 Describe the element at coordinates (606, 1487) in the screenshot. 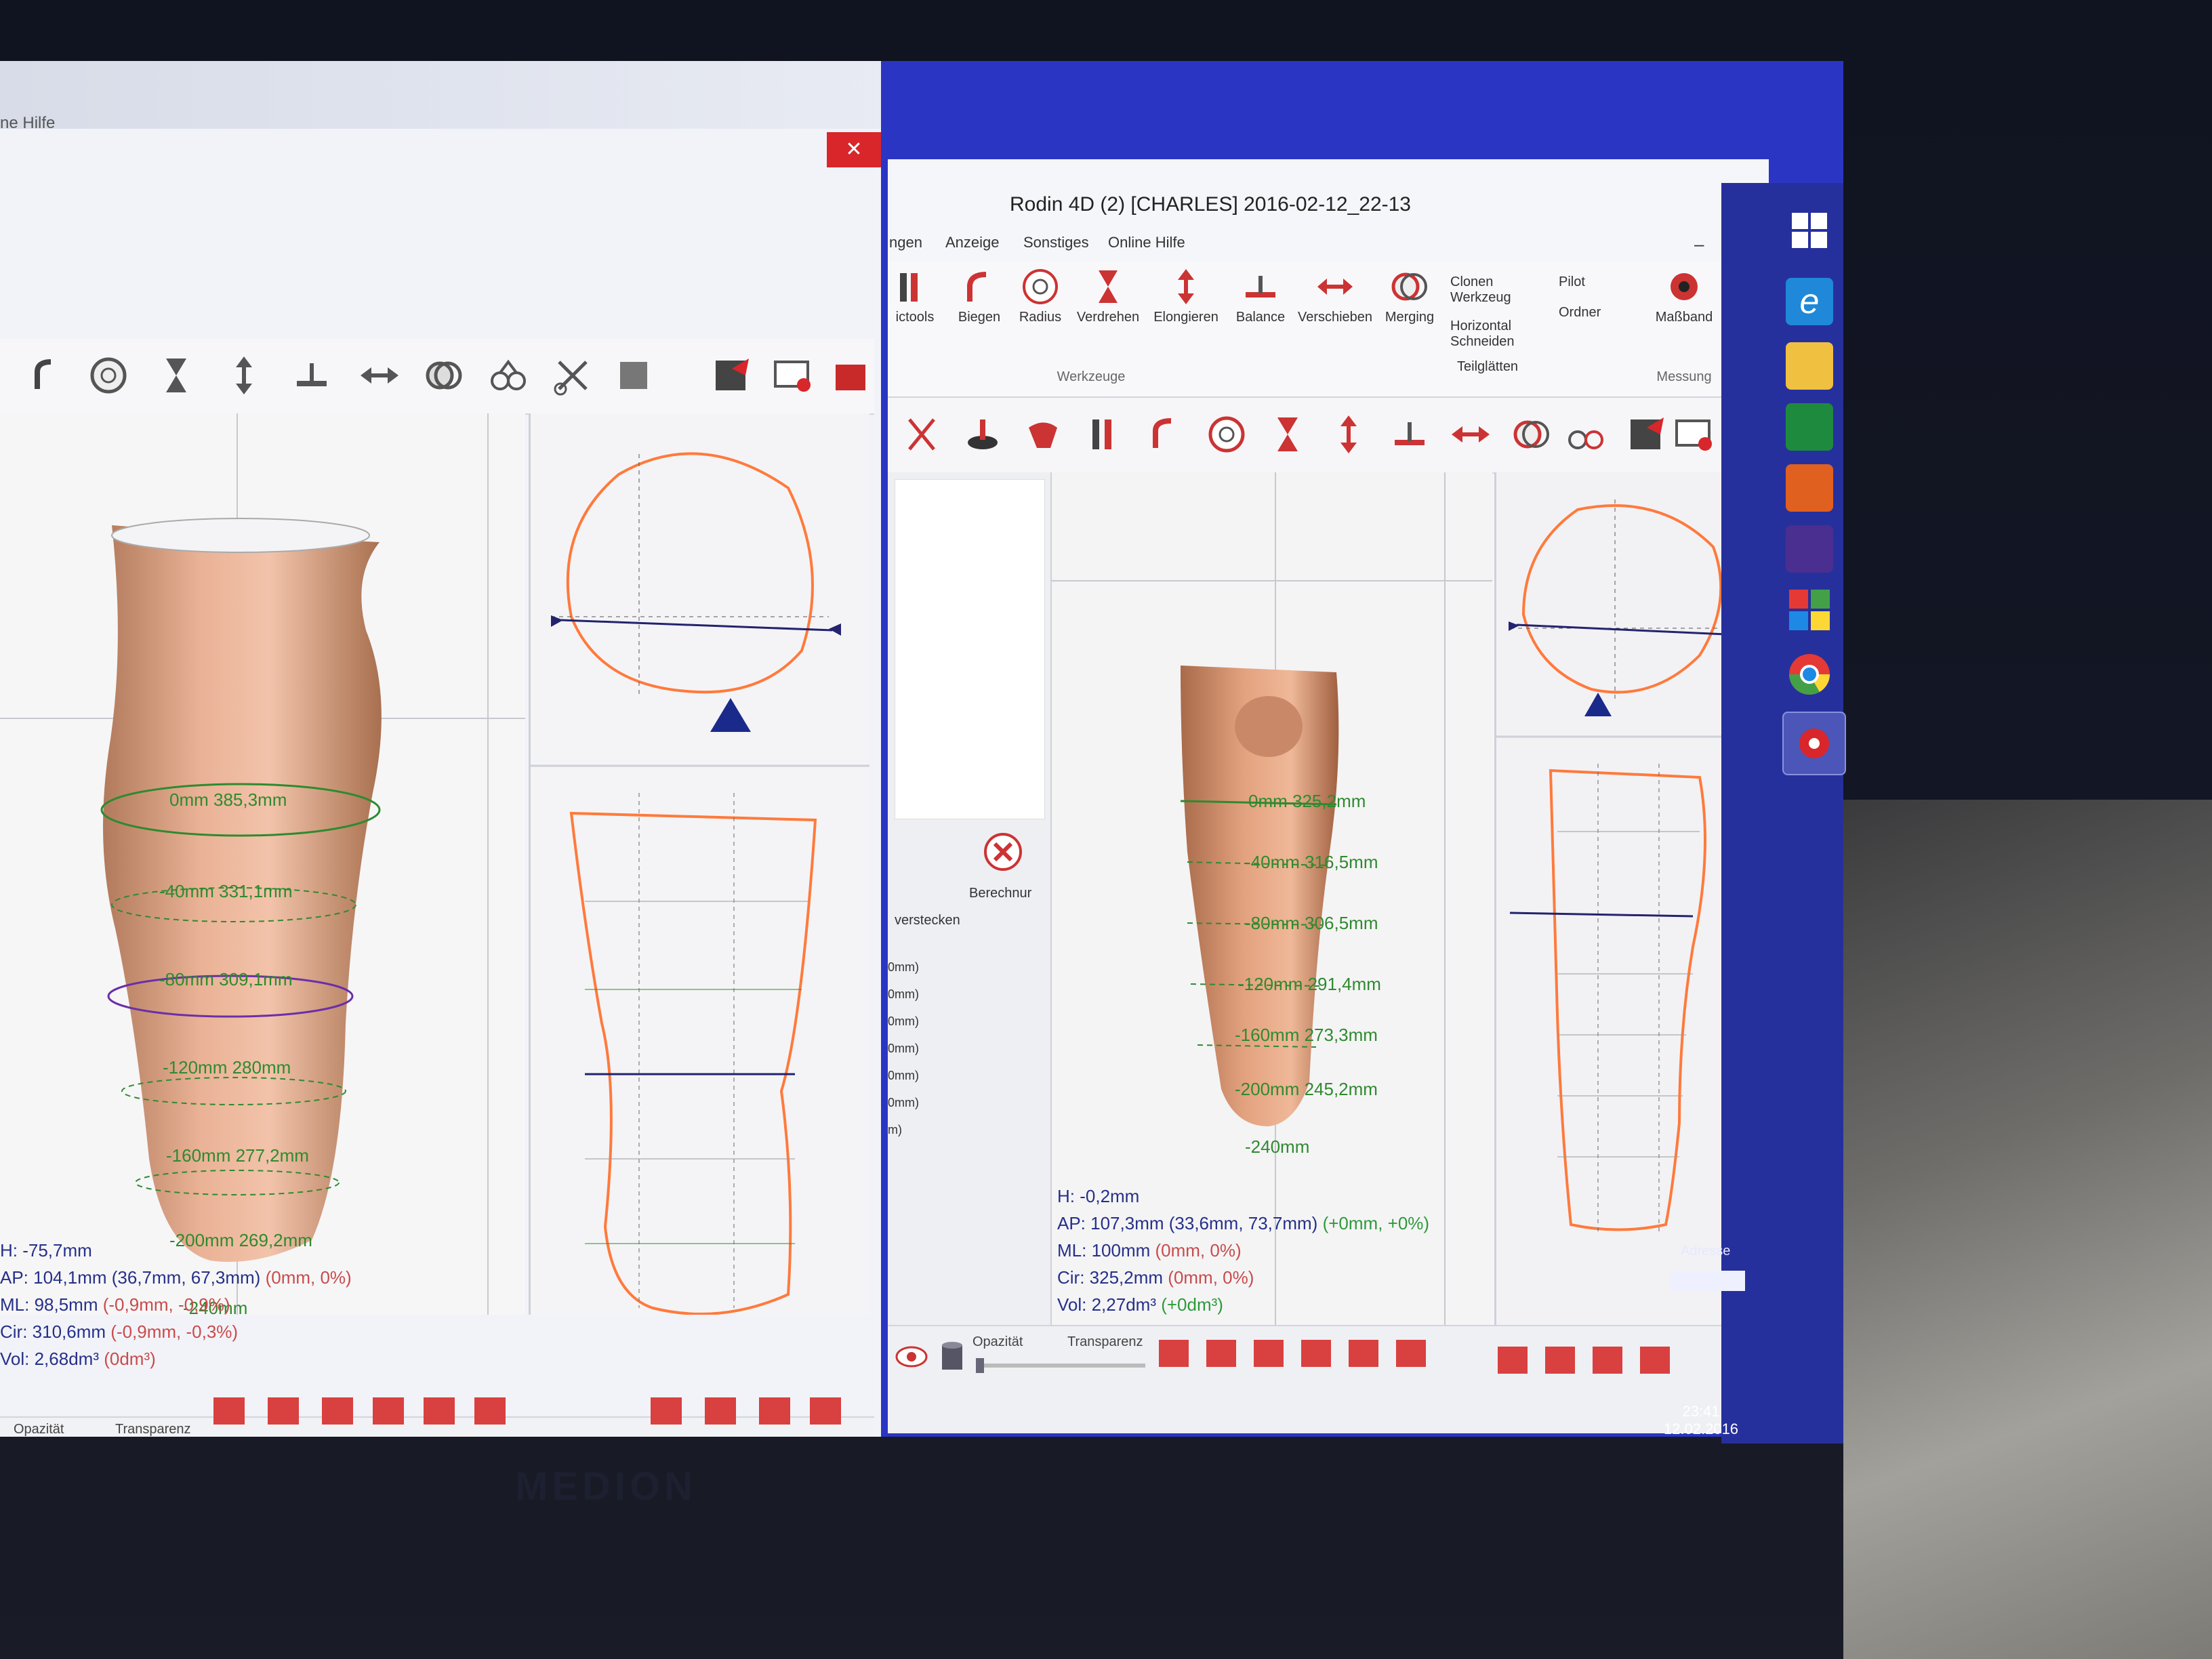

I see `brand-logo: MEDION` at that location.